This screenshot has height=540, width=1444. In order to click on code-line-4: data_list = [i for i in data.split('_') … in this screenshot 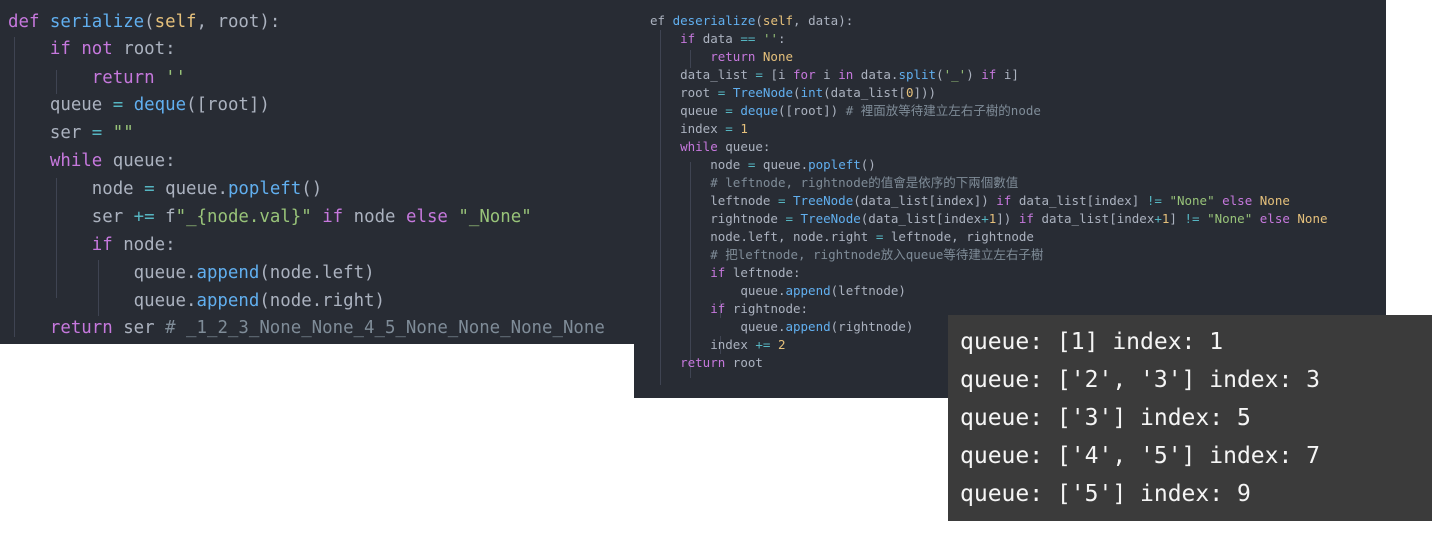, I will do `click(849, 74)`.